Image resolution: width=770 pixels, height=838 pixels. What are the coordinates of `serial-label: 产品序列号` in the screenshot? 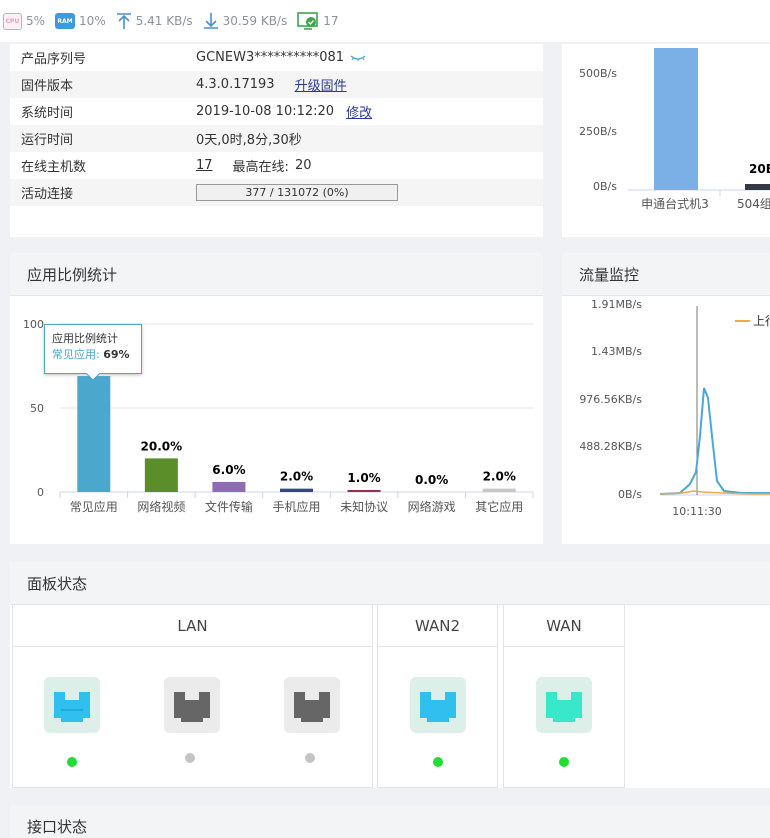 It's located at (54, 59).